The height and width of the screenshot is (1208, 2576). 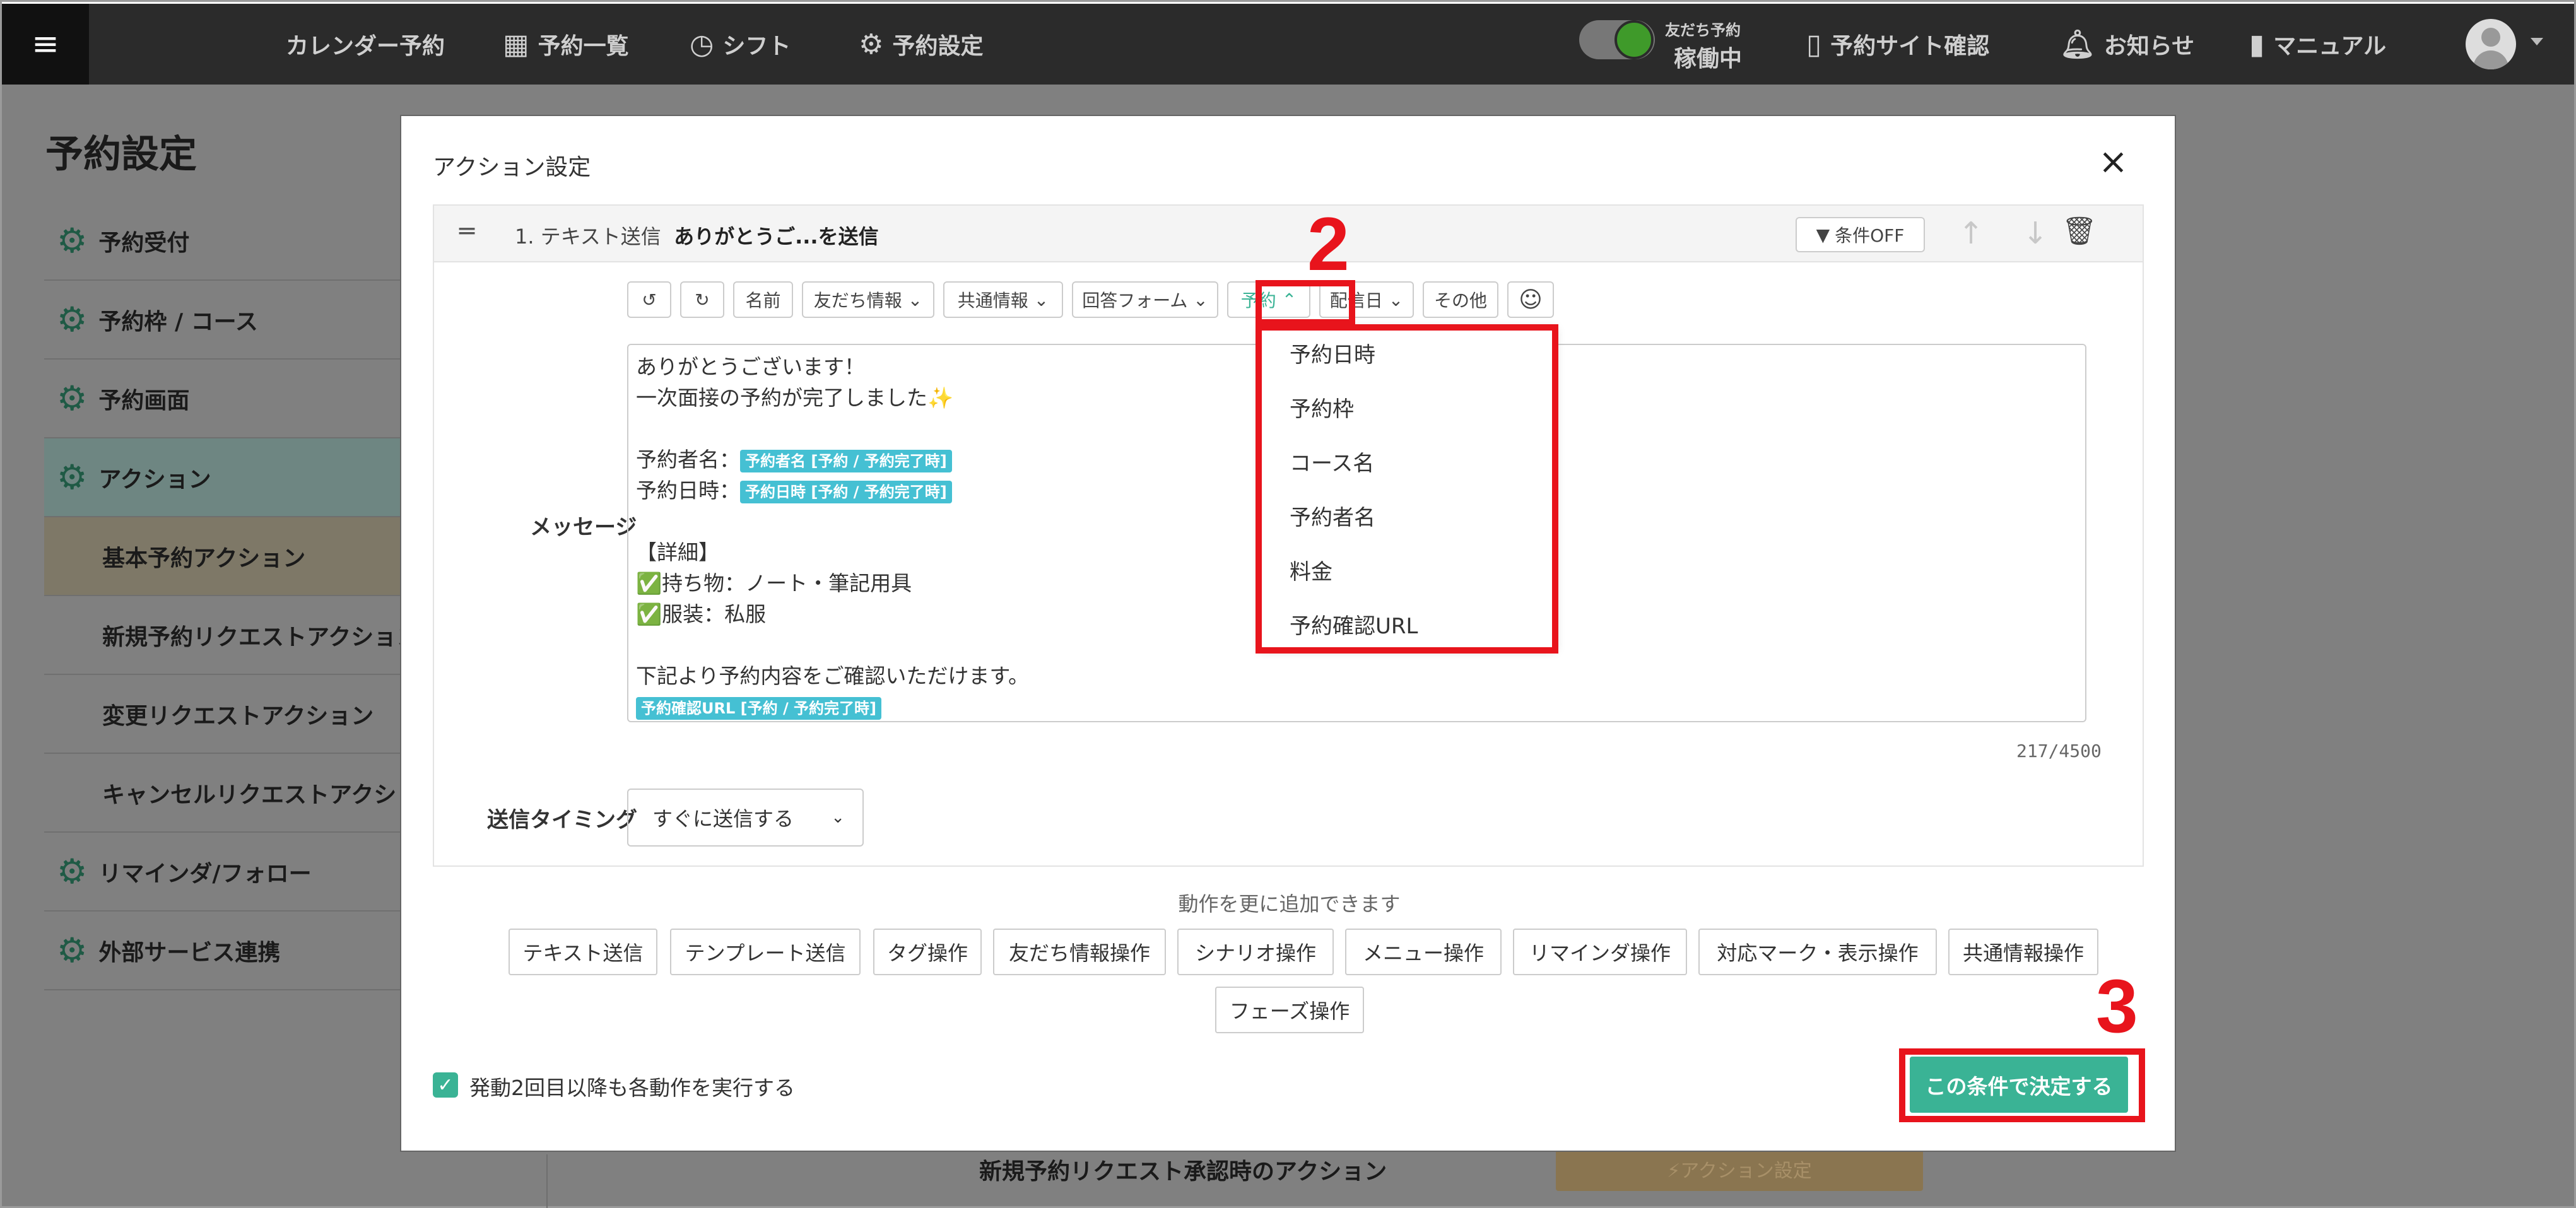 I want to click on sidebar-subitem-cancel-request-action: キャンセルリクエストアクション, so click(x=224, y=793).